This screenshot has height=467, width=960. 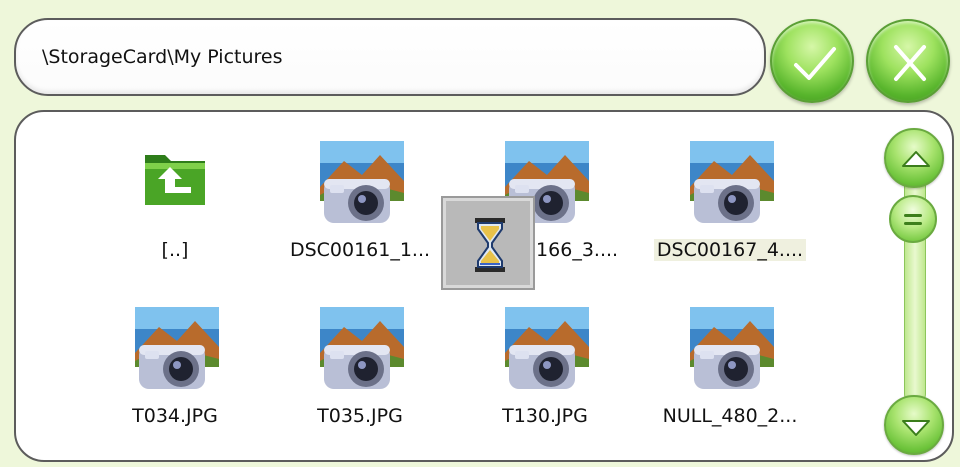 I want to click on path-text: \StorageCard\My Pictures, so click(x=162, y=57).